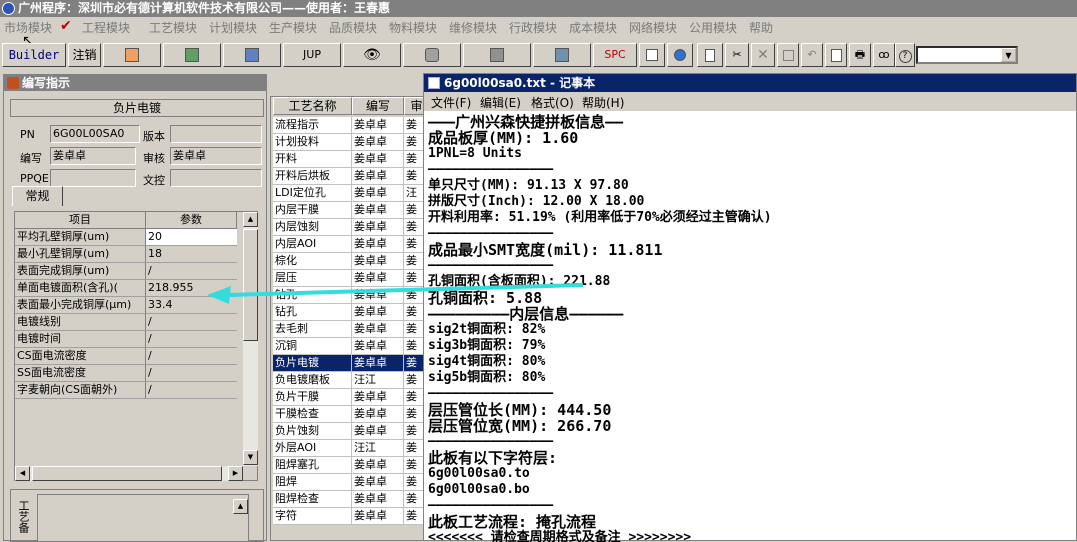 This screenshot has width=1077, height=542. I want to click on param-row: 表面最小完成铜厚(μm) 33.4, so click(126, 305).